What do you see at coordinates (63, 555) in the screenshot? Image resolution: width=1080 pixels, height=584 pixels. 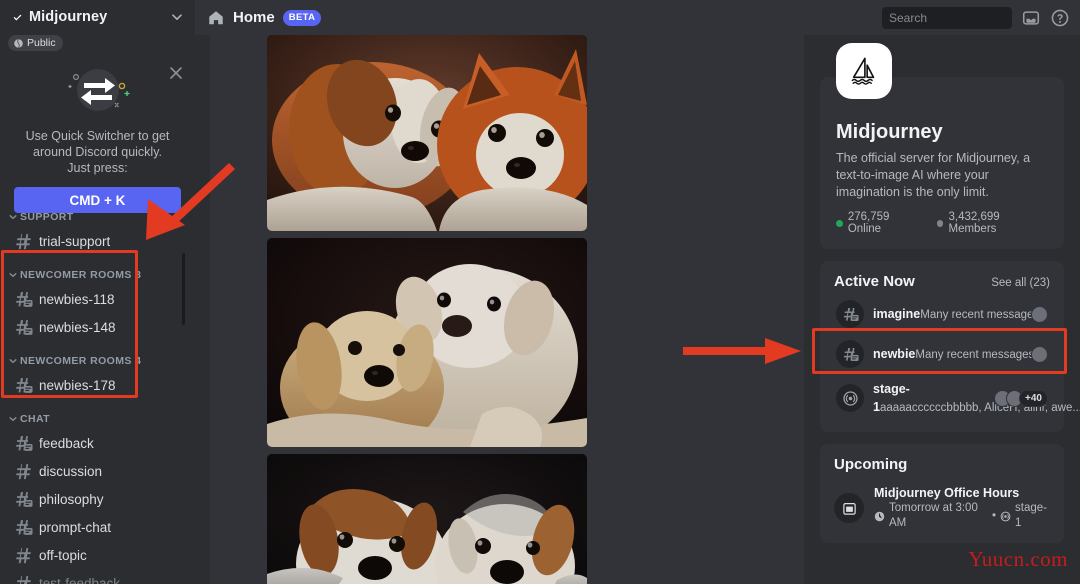 I see `channel-label: off-topic` at bounding box center [63, 555].